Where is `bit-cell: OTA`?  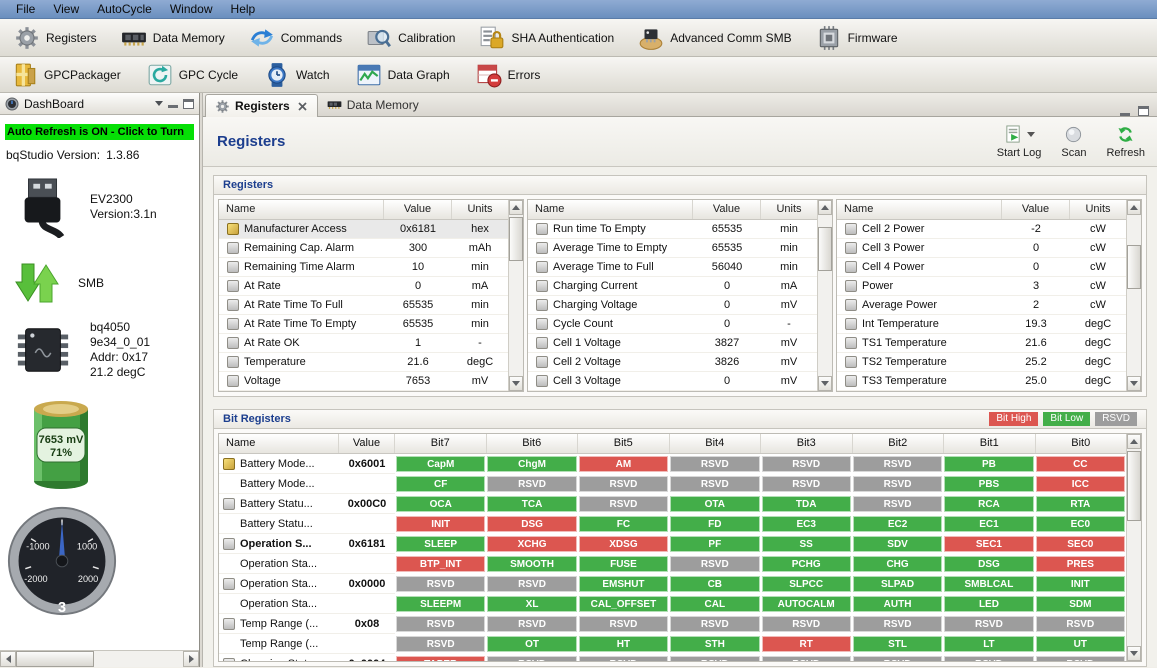 bit-cell: OTA is located at coordinates (715, 504).